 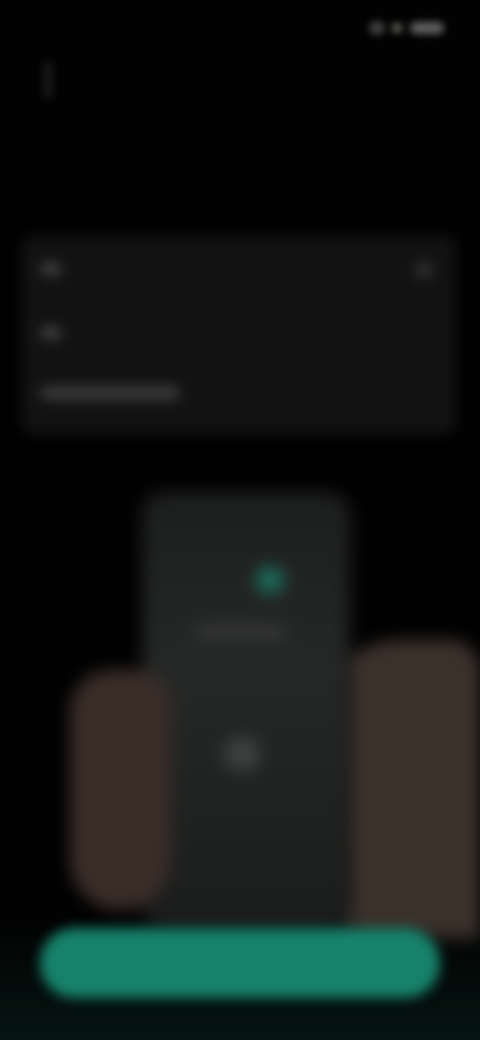 I want to click on chevron-icon, so click(x=424, y=270).